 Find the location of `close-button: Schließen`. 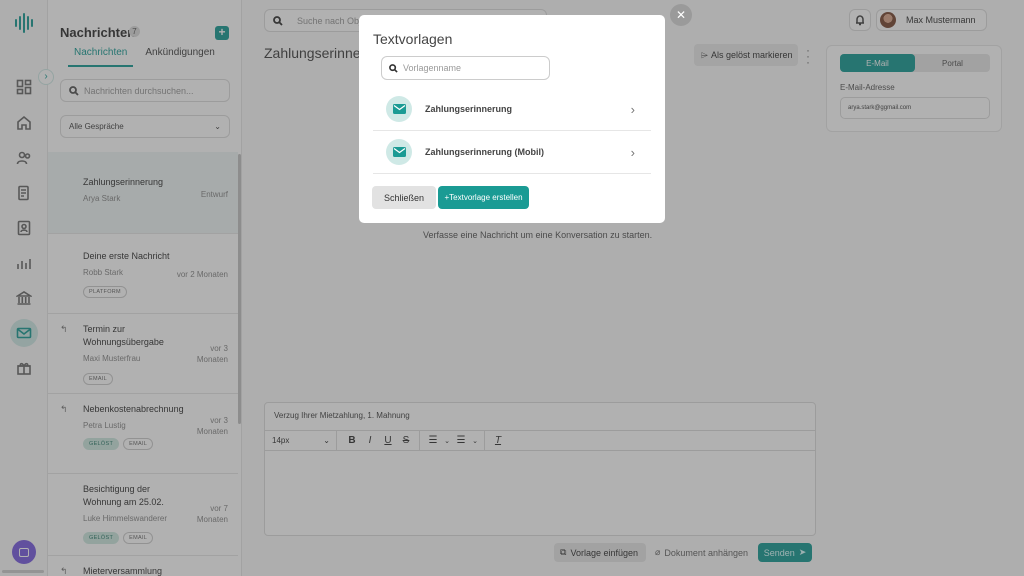

close-button: Schließen is located at coordinates (404, 197).